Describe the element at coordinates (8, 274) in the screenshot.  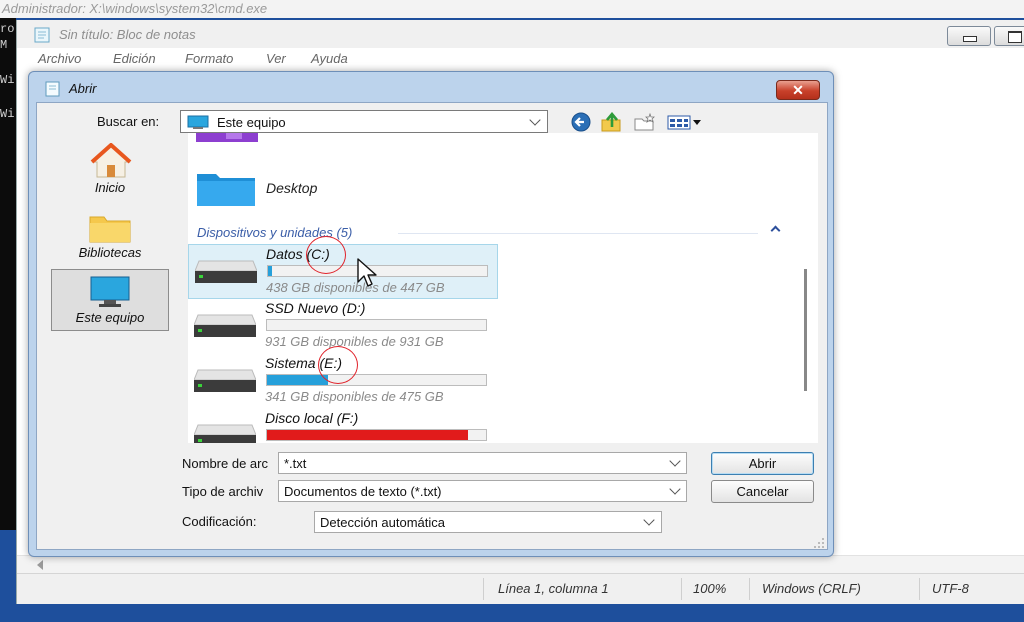
I see `cmd-window-body: ro M Wi Wi` at that location.